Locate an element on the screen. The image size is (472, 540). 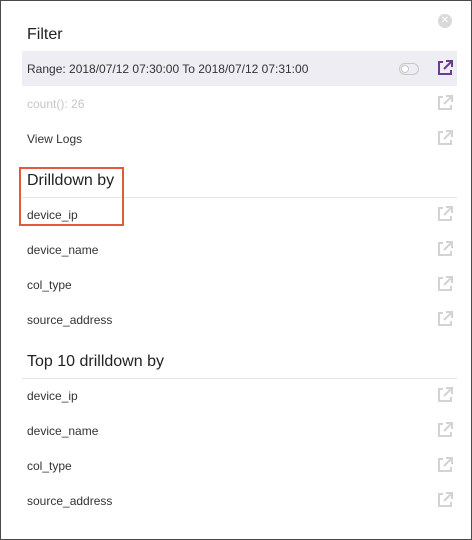
filter-heading: Filter is located at coordinates (45, 34).